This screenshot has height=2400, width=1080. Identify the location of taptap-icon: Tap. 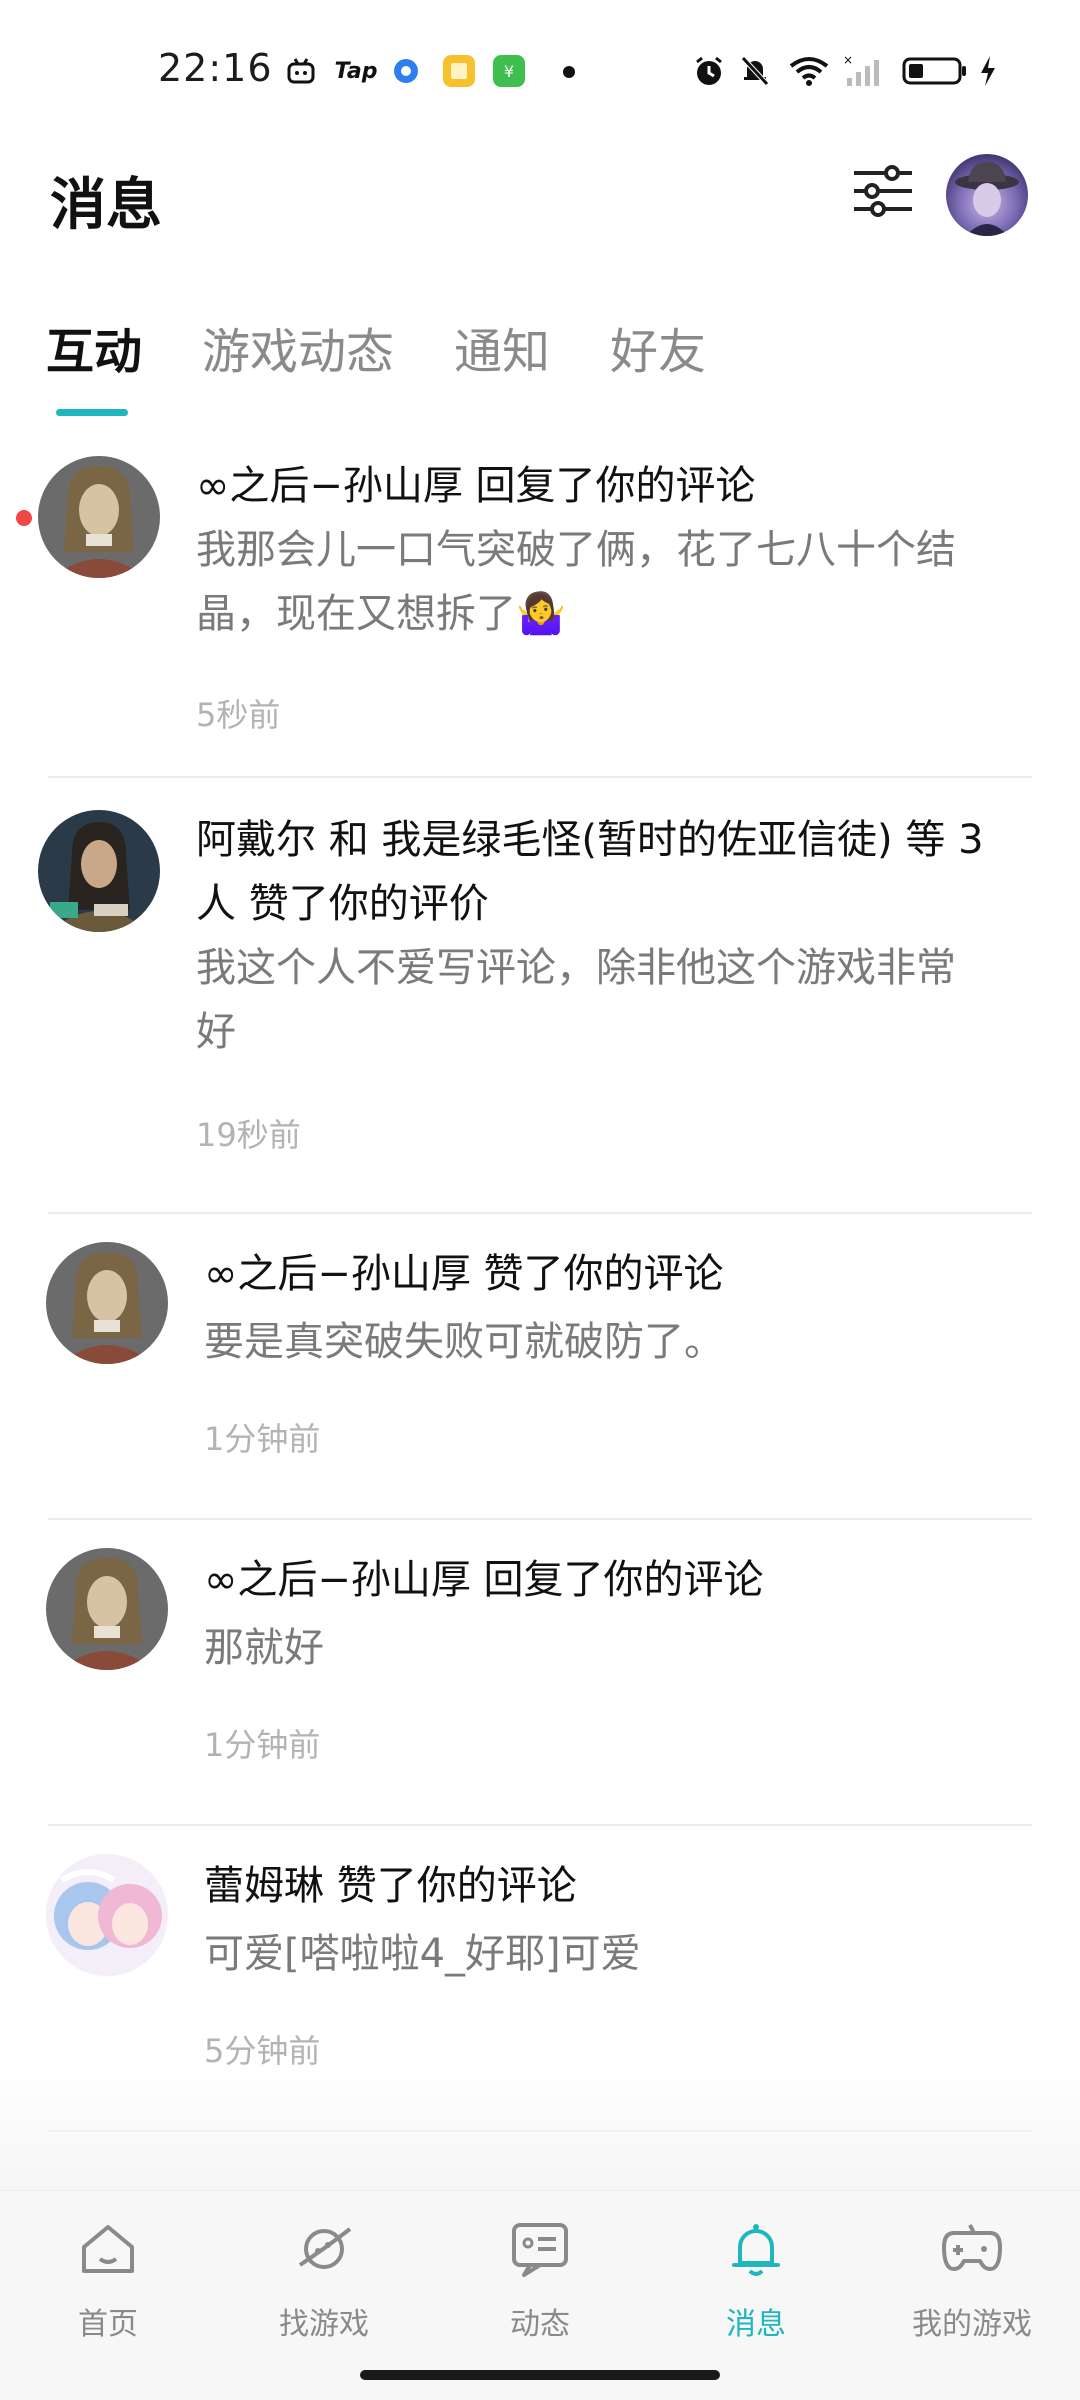
(356, 71).